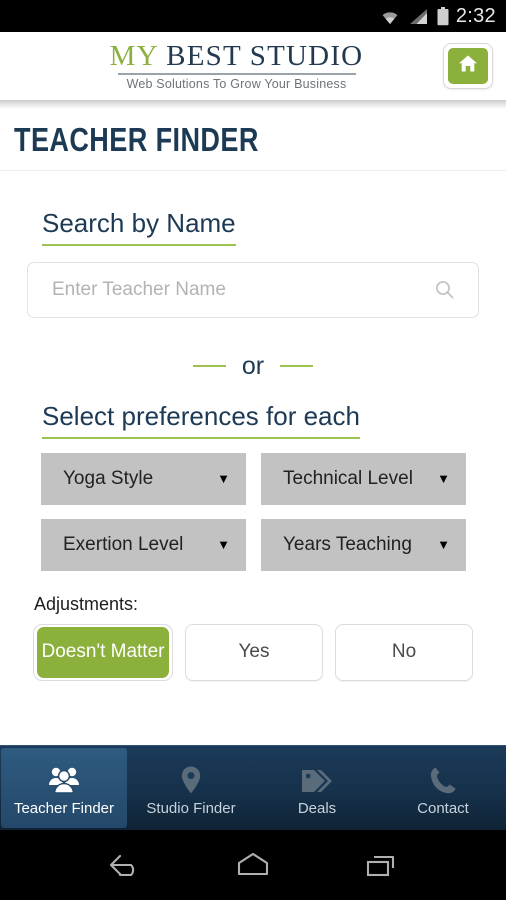 This screenshot has height=900, width=506. Describe the element at coordinates (209, 366) in the screenshot. I see `or-dash-left` at that location.